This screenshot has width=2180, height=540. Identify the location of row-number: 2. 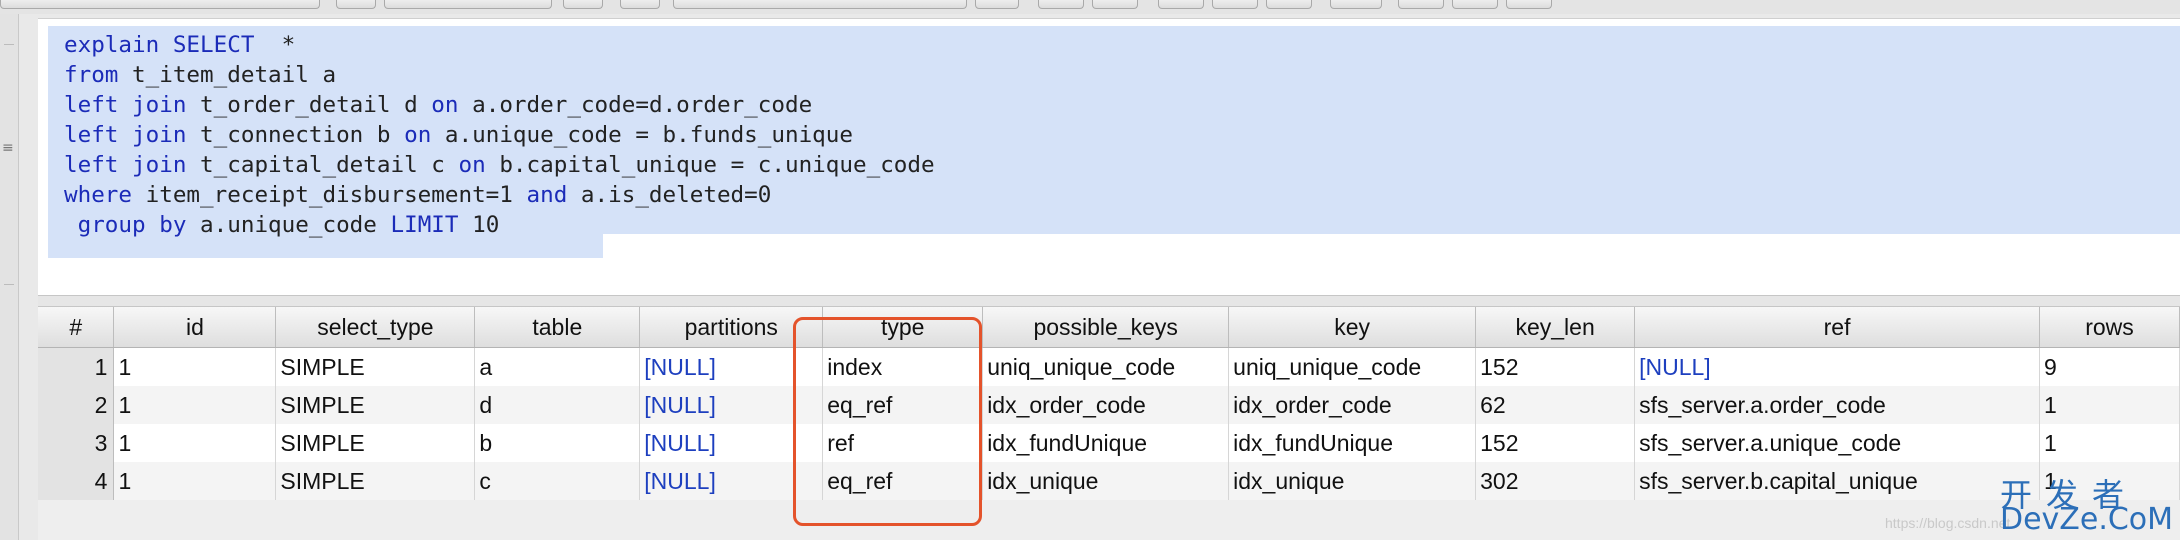
(76, 405).